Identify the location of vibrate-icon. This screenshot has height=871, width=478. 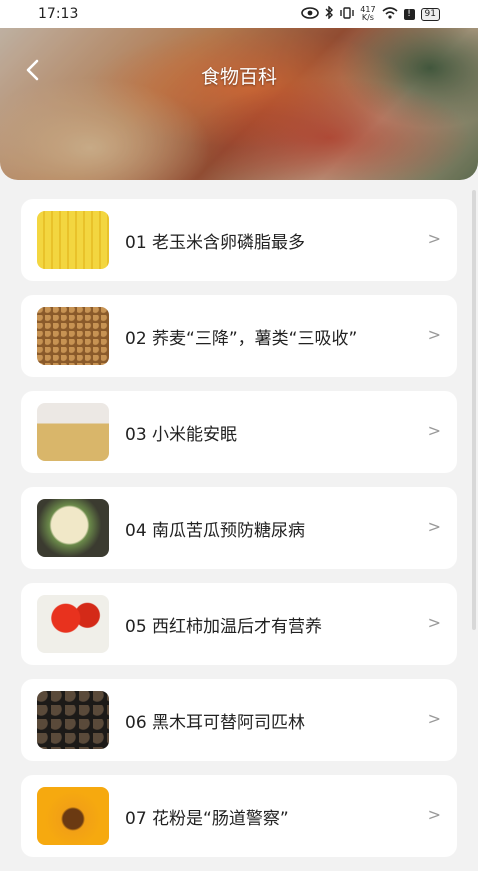
(347, 14).